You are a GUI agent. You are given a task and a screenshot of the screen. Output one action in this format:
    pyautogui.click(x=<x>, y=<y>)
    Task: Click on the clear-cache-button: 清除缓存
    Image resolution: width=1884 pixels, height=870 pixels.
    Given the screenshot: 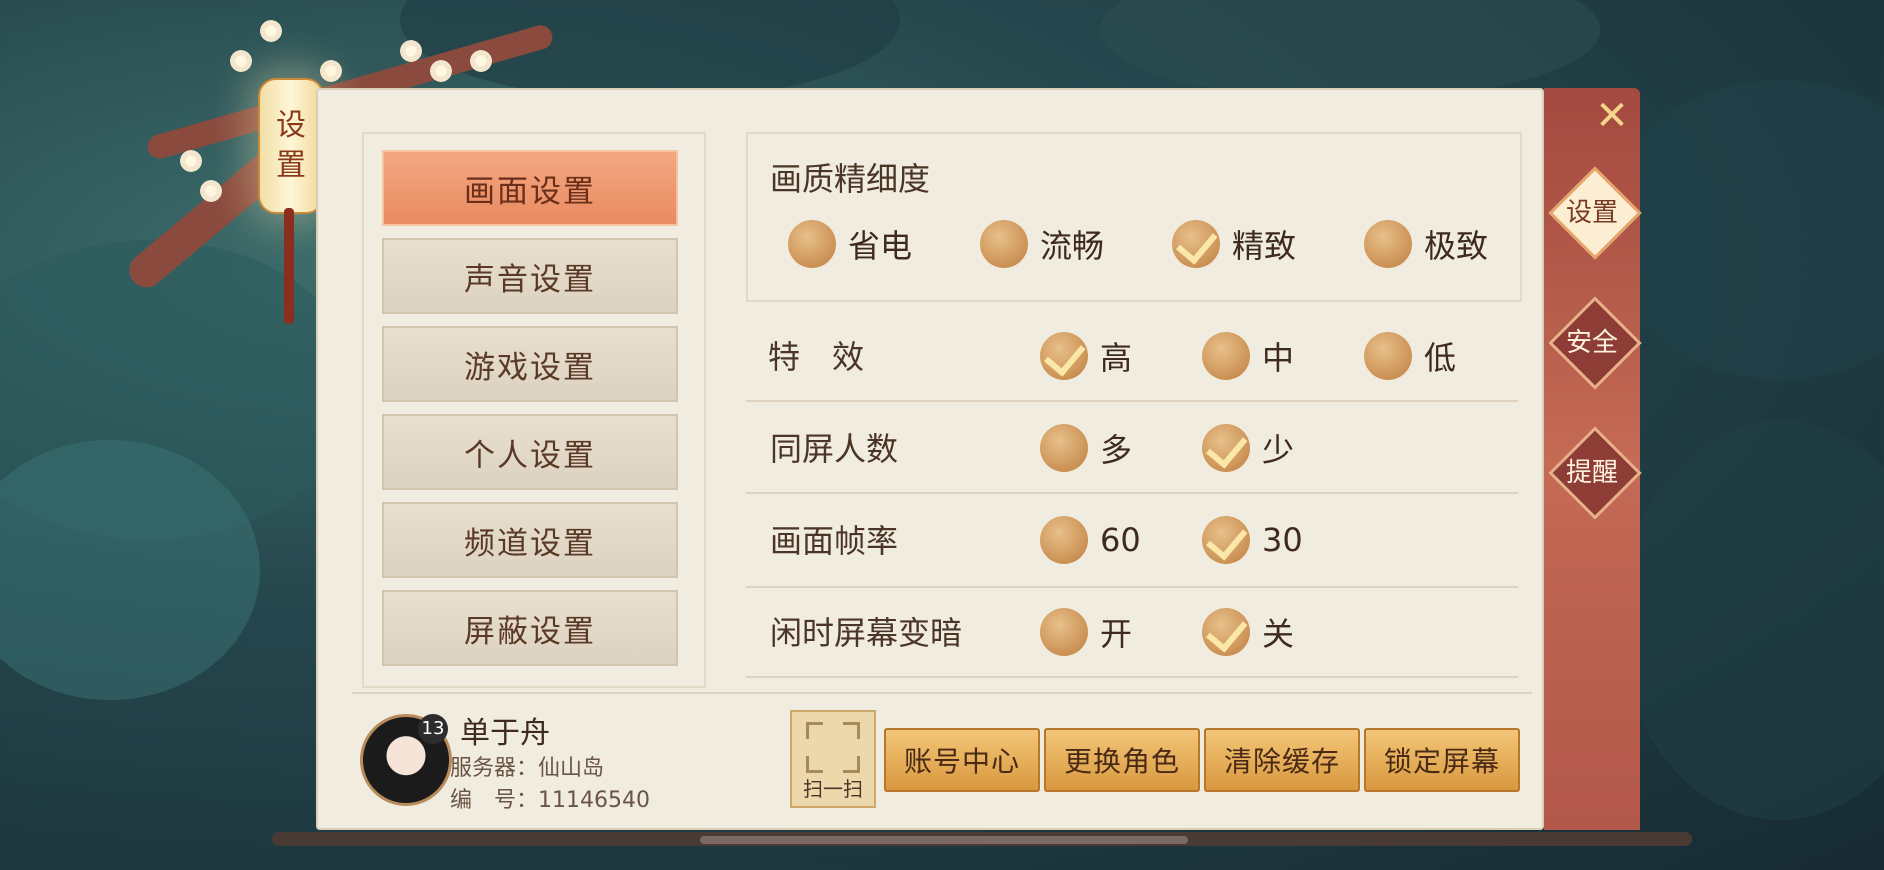 What is the action you would take?
    pyautogui.click(x=1282, y=760)
    